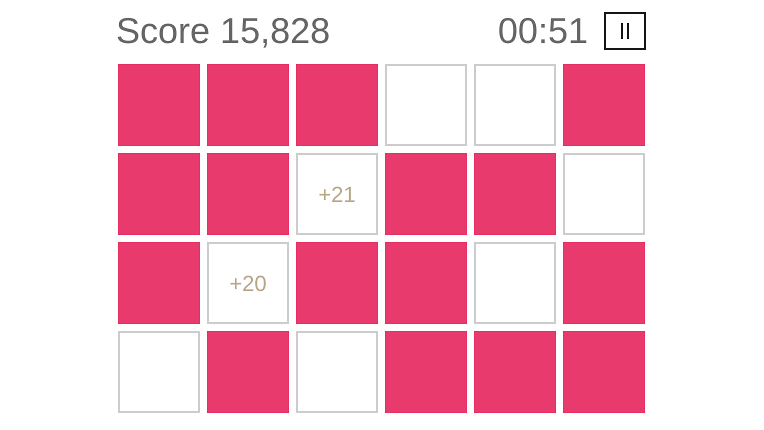  What do you see at coordinates (543, 31) in the screenshot?
I see `timer-label: 00:51` at bounding box center [543, 31].